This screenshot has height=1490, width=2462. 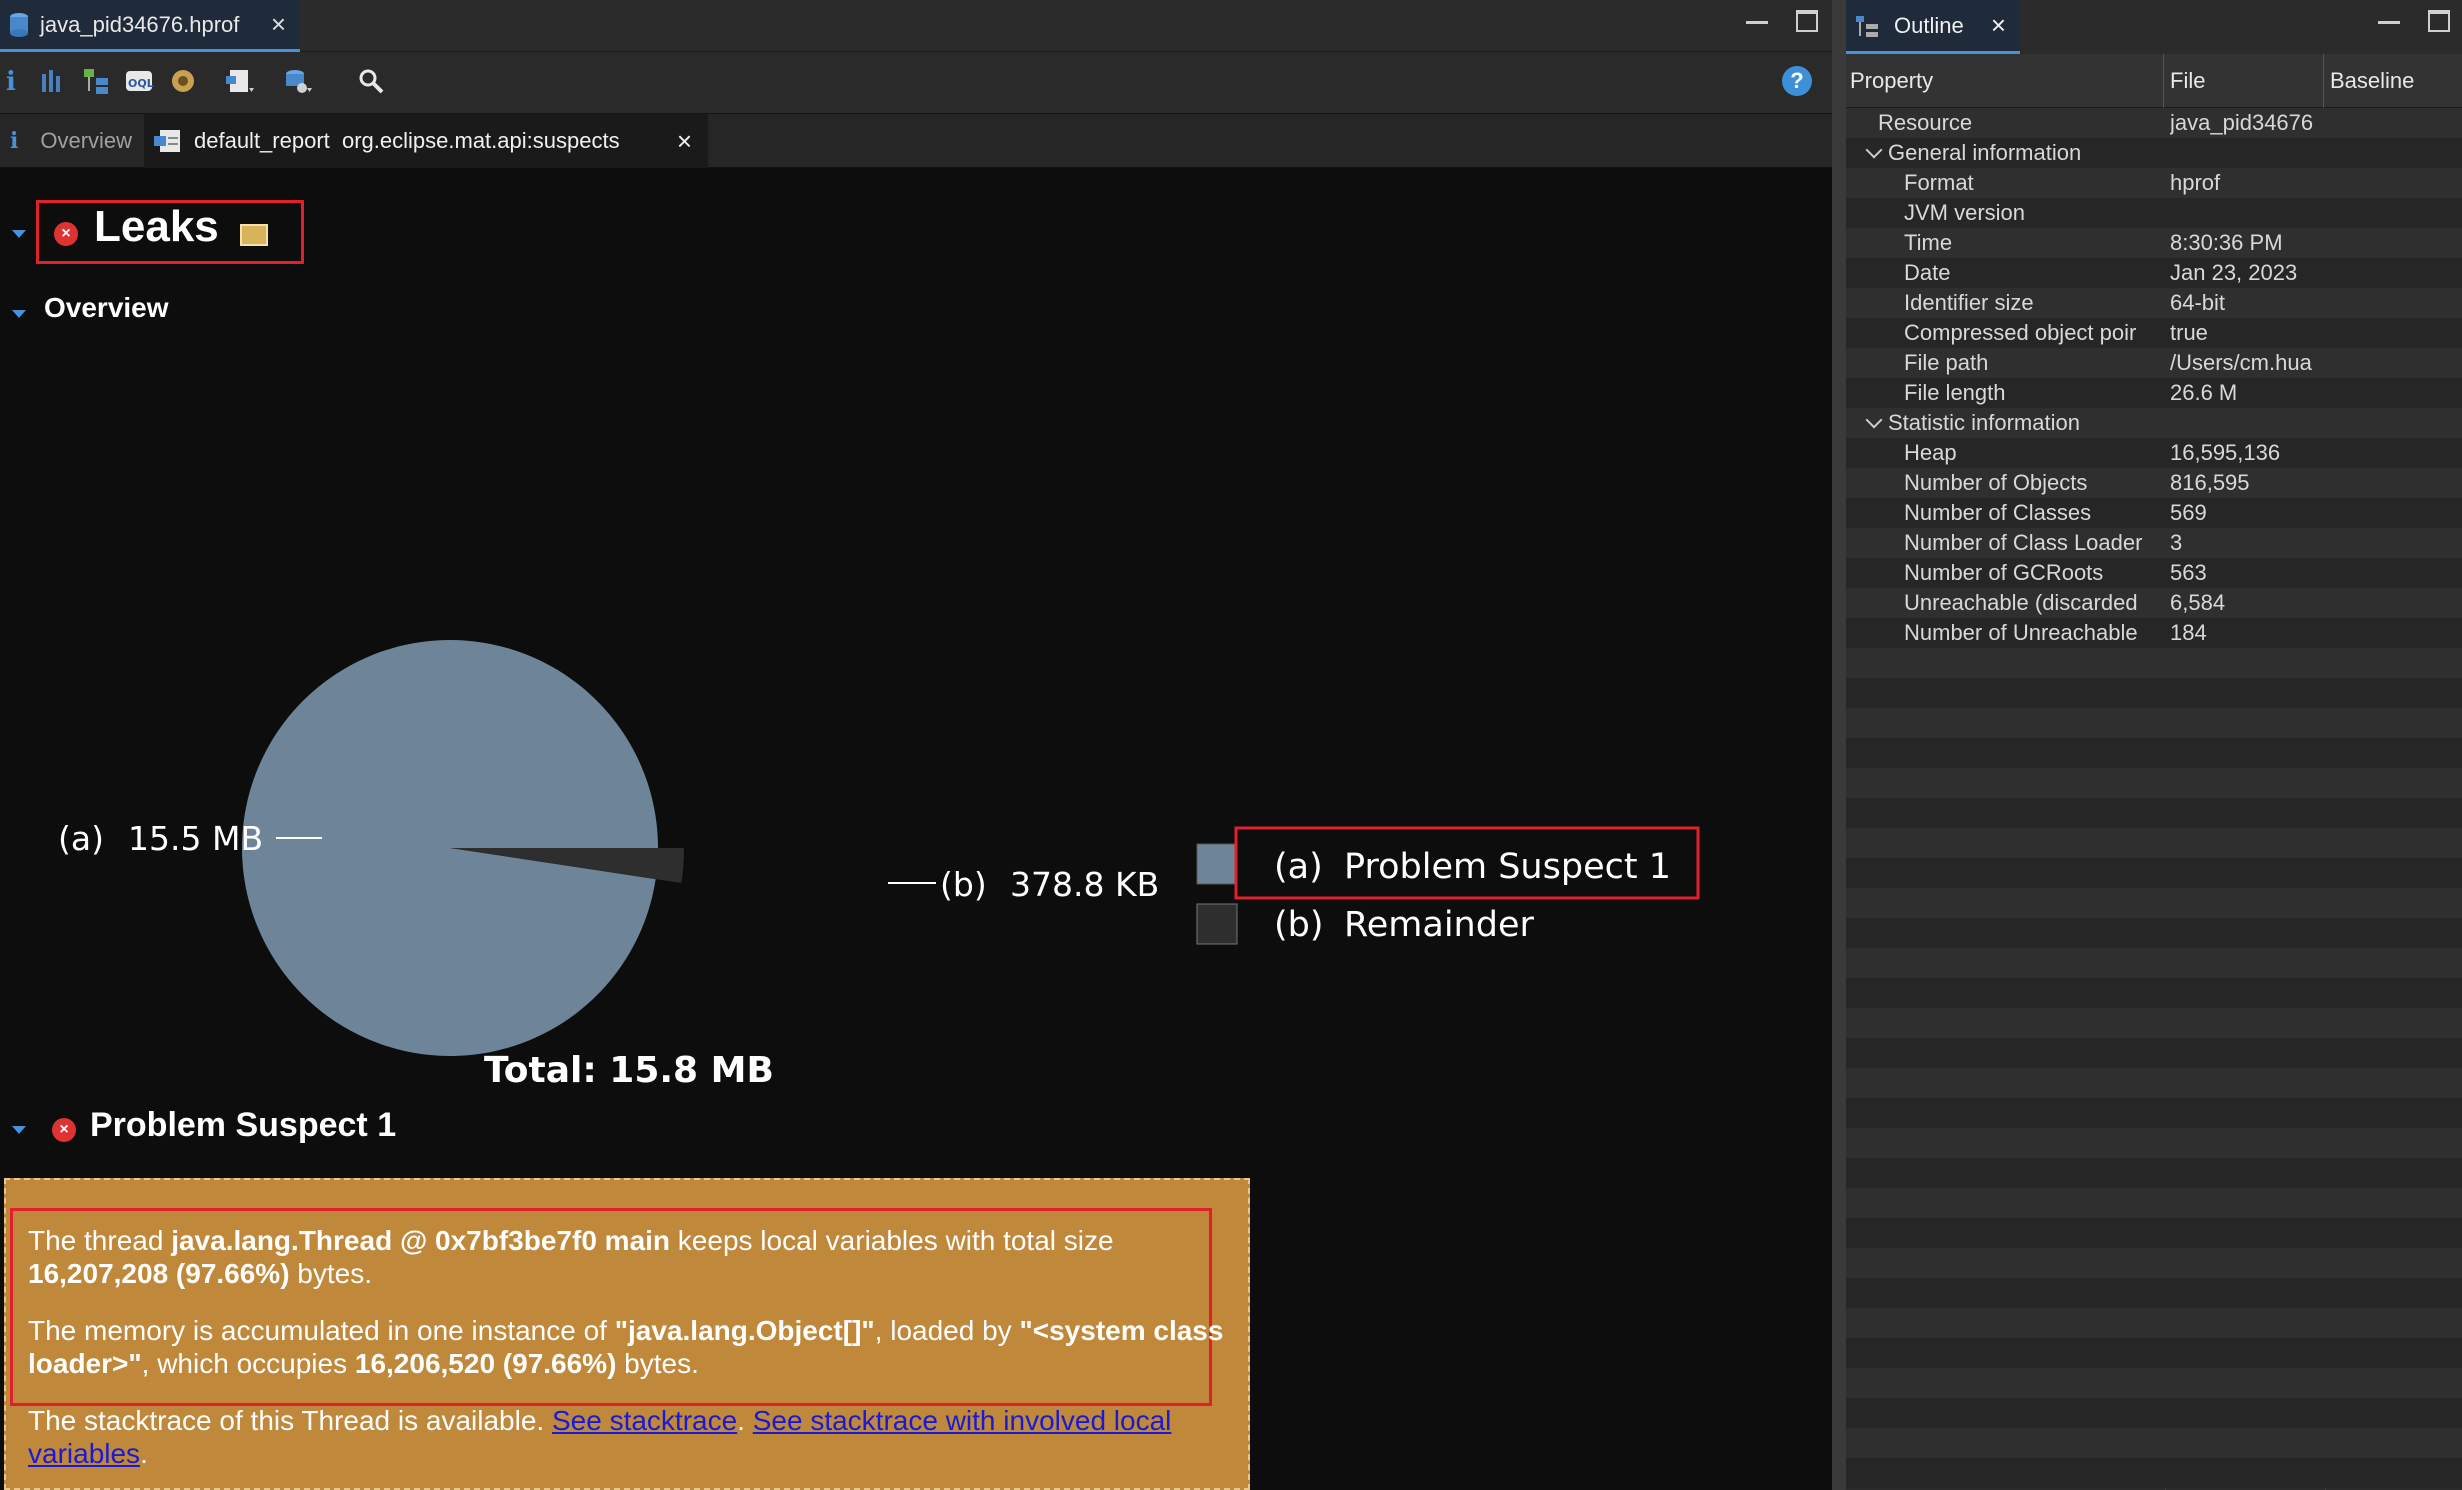 What do you see at coordinates (2188, 632) in the screenshot?
I see `property-value: 184` at bounding box center [2188, 632].